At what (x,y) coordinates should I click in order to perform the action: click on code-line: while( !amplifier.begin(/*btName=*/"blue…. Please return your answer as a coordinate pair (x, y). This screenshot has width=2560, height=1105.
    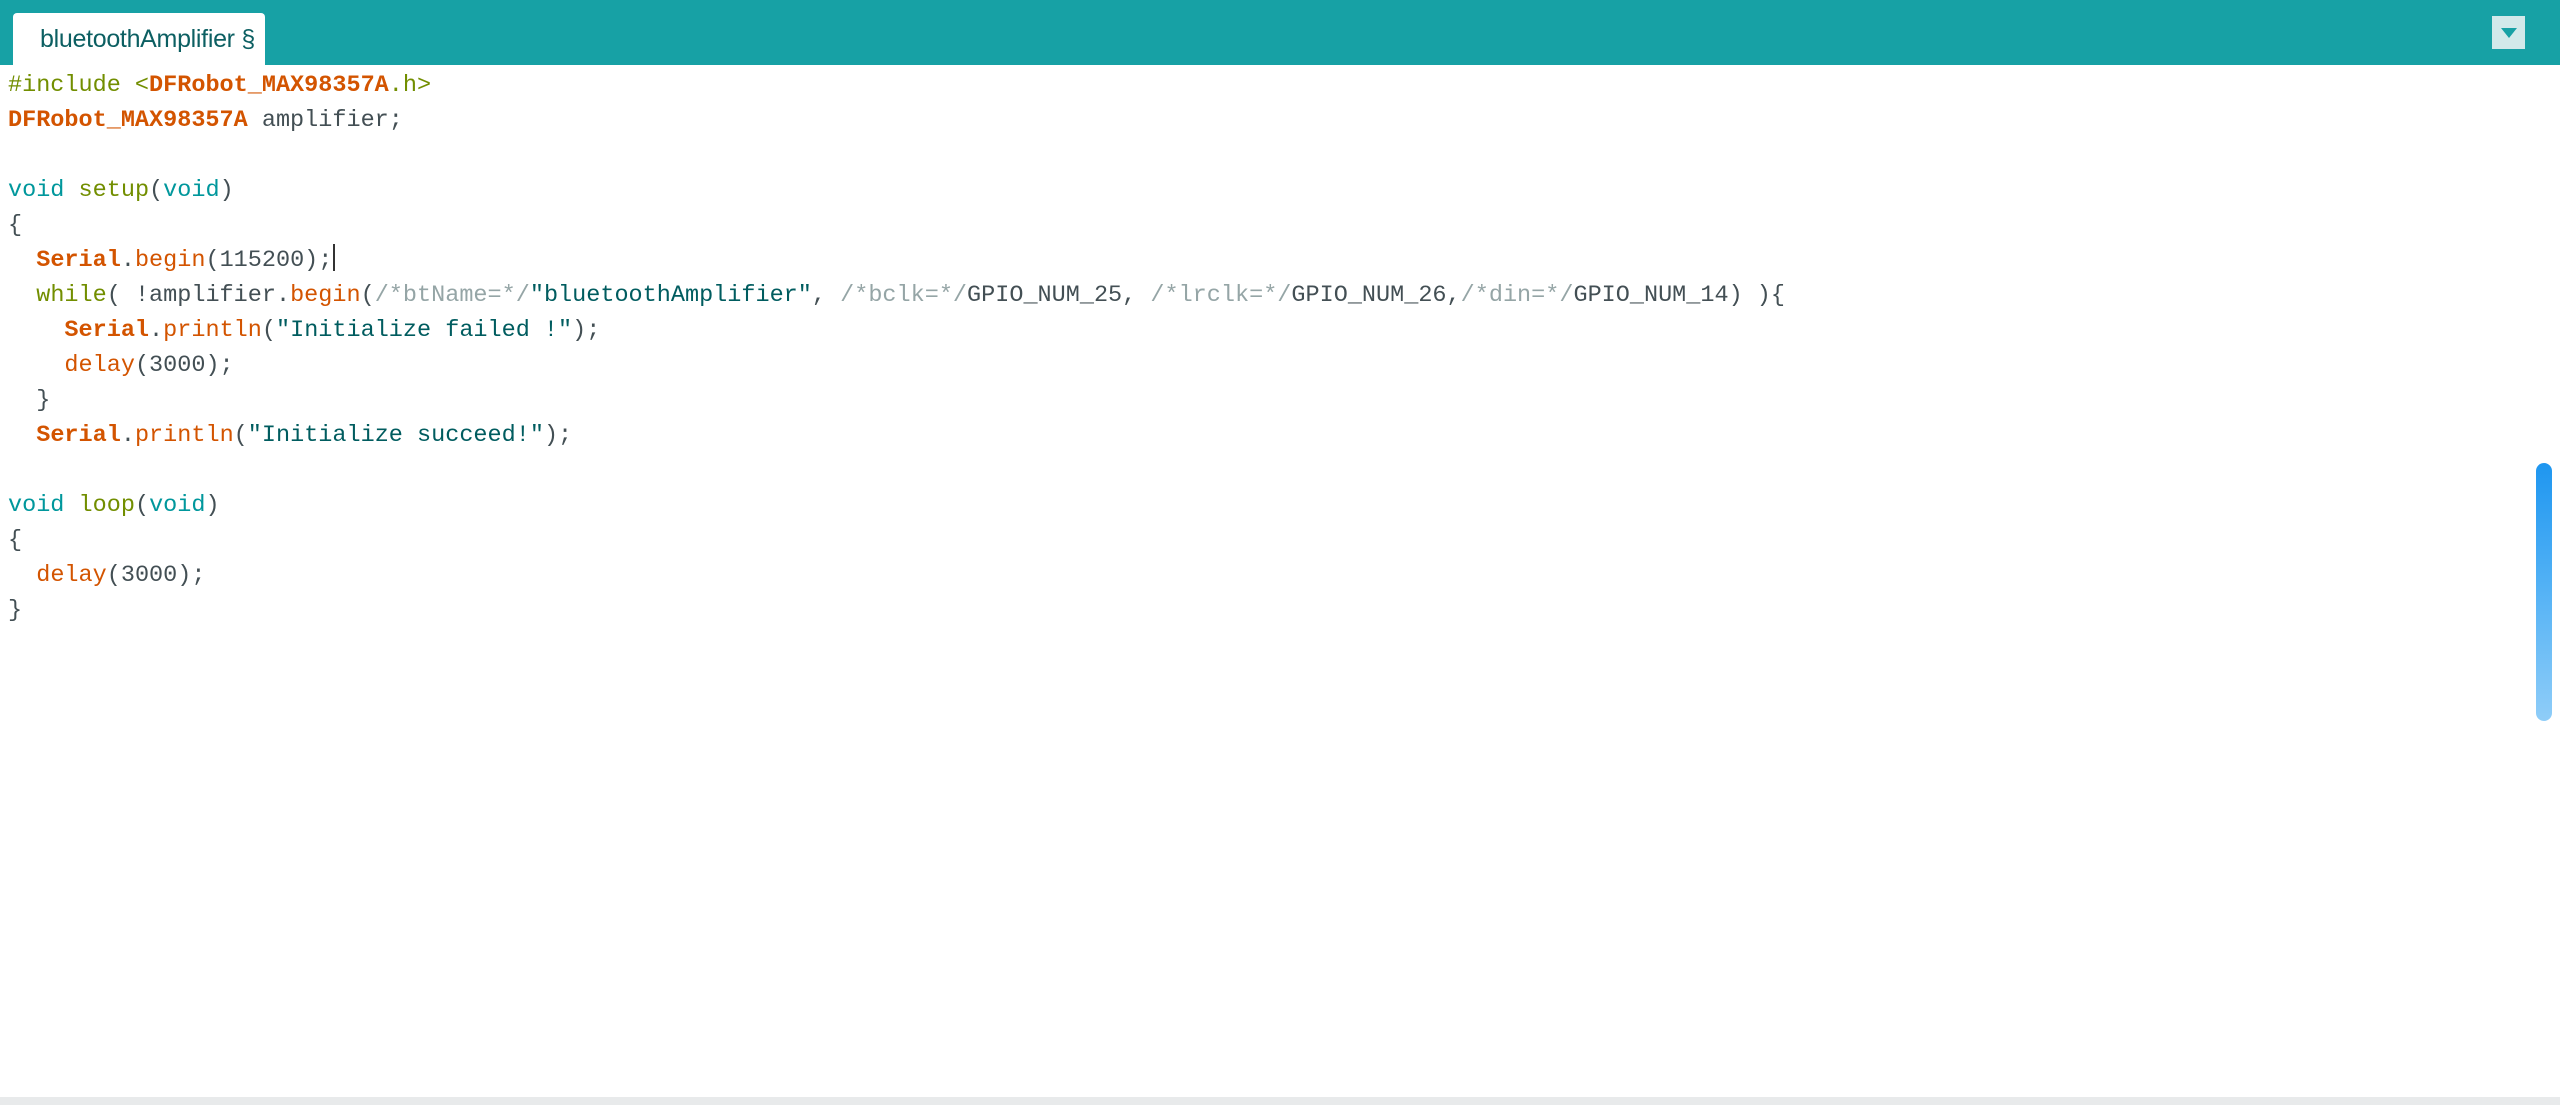
    Looking at the image, I should click on (896, 295).